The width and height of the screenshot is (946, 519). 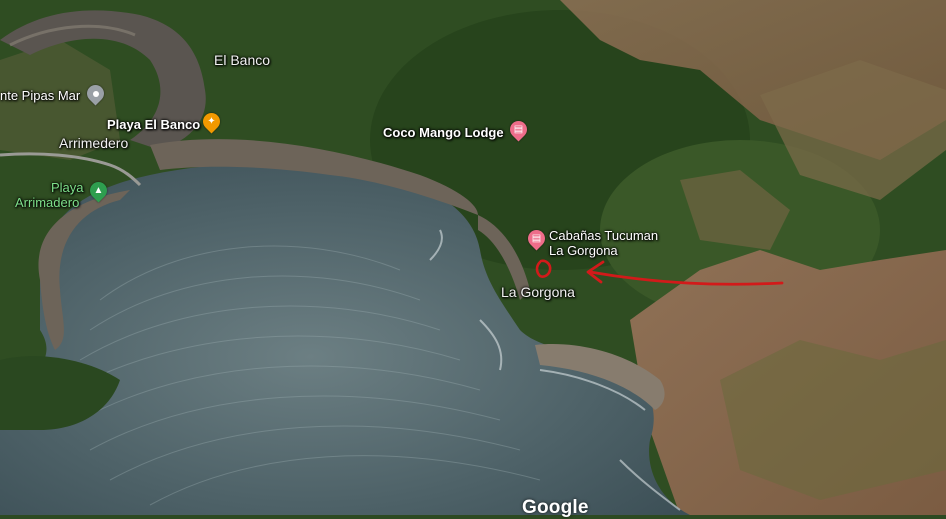 What do you see at coordinates (603, 235) in the screenshot?
I see `poi-label-cabanas-tucuman-line1: Cabañas Tucuman` at bounding box center [603, 235].